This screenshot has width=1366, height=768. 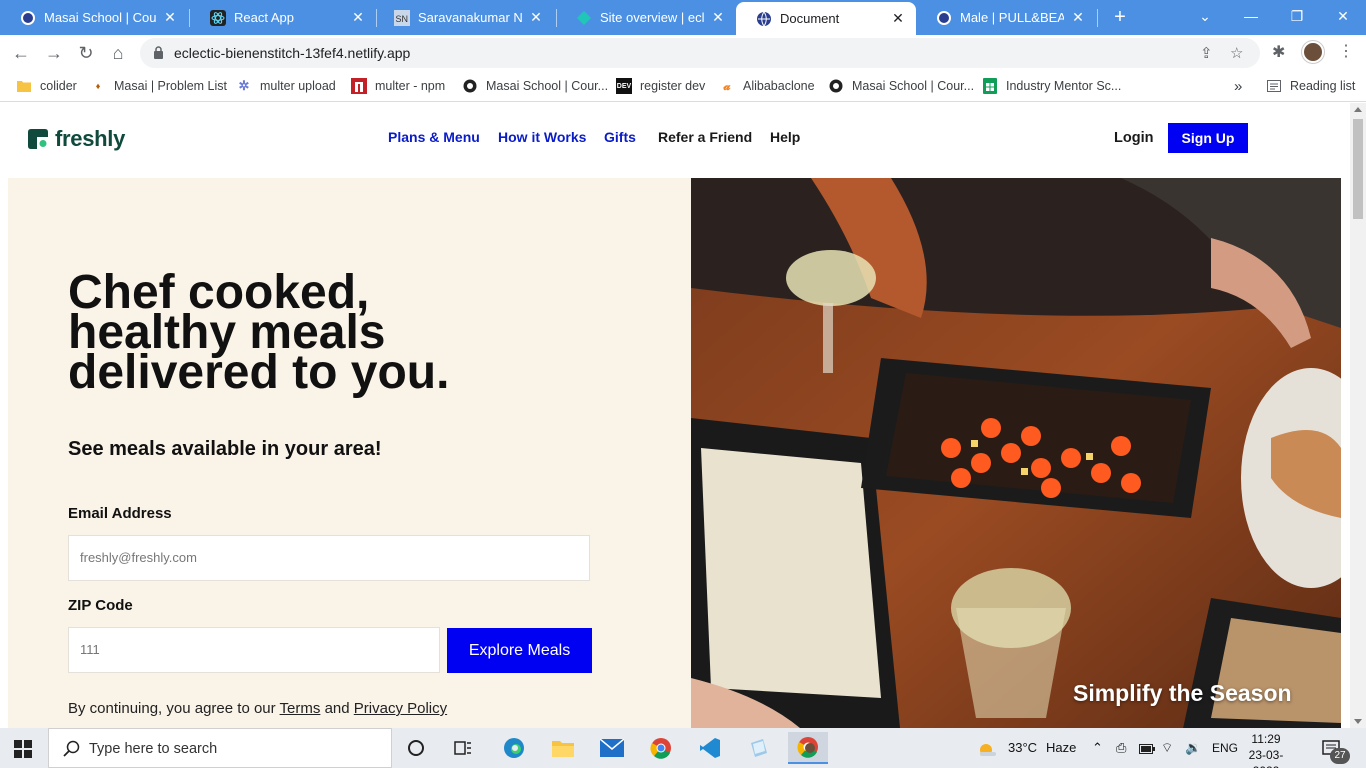 What do you see at coordinates (1358, 169) in the screenshot?
I see `scroll-thumb` at bounding box center [1358, 169].